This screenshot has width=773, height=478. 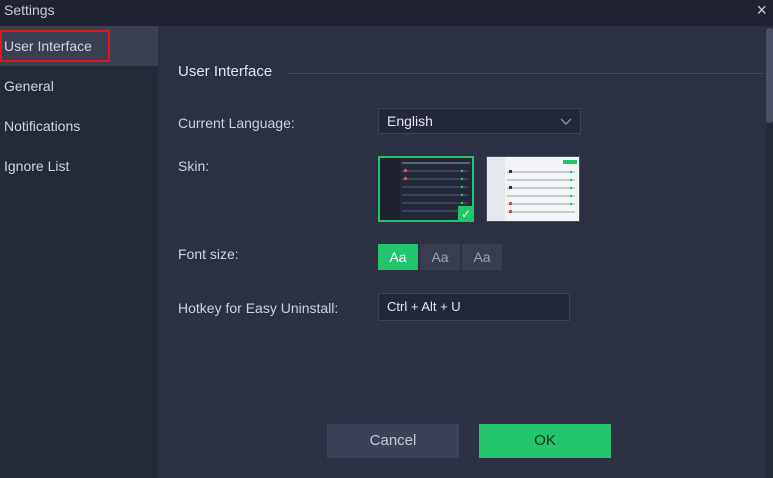 What do you see at coordinates (393, 441) in the screenshot?
I see `cancel-button: Cancel` at bounding box center [393, 441].